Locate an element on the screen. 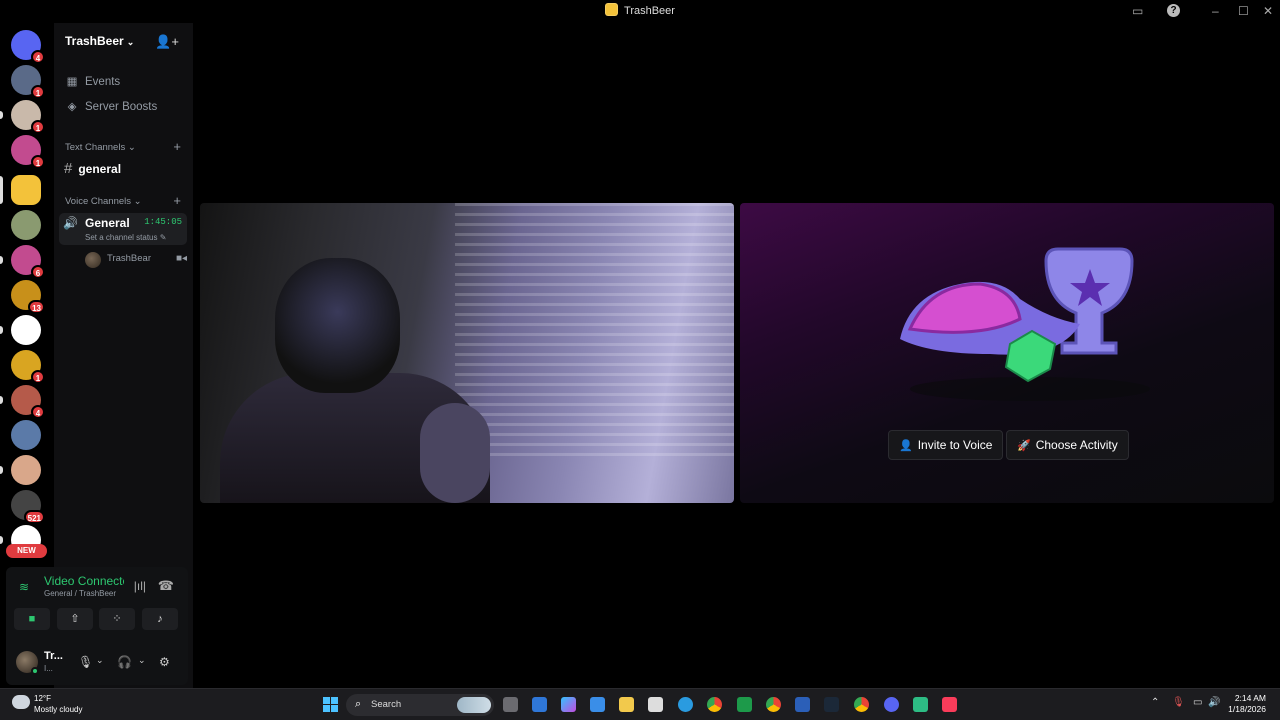  weather-temperature: 12°F is located at coordinates (42, 698).